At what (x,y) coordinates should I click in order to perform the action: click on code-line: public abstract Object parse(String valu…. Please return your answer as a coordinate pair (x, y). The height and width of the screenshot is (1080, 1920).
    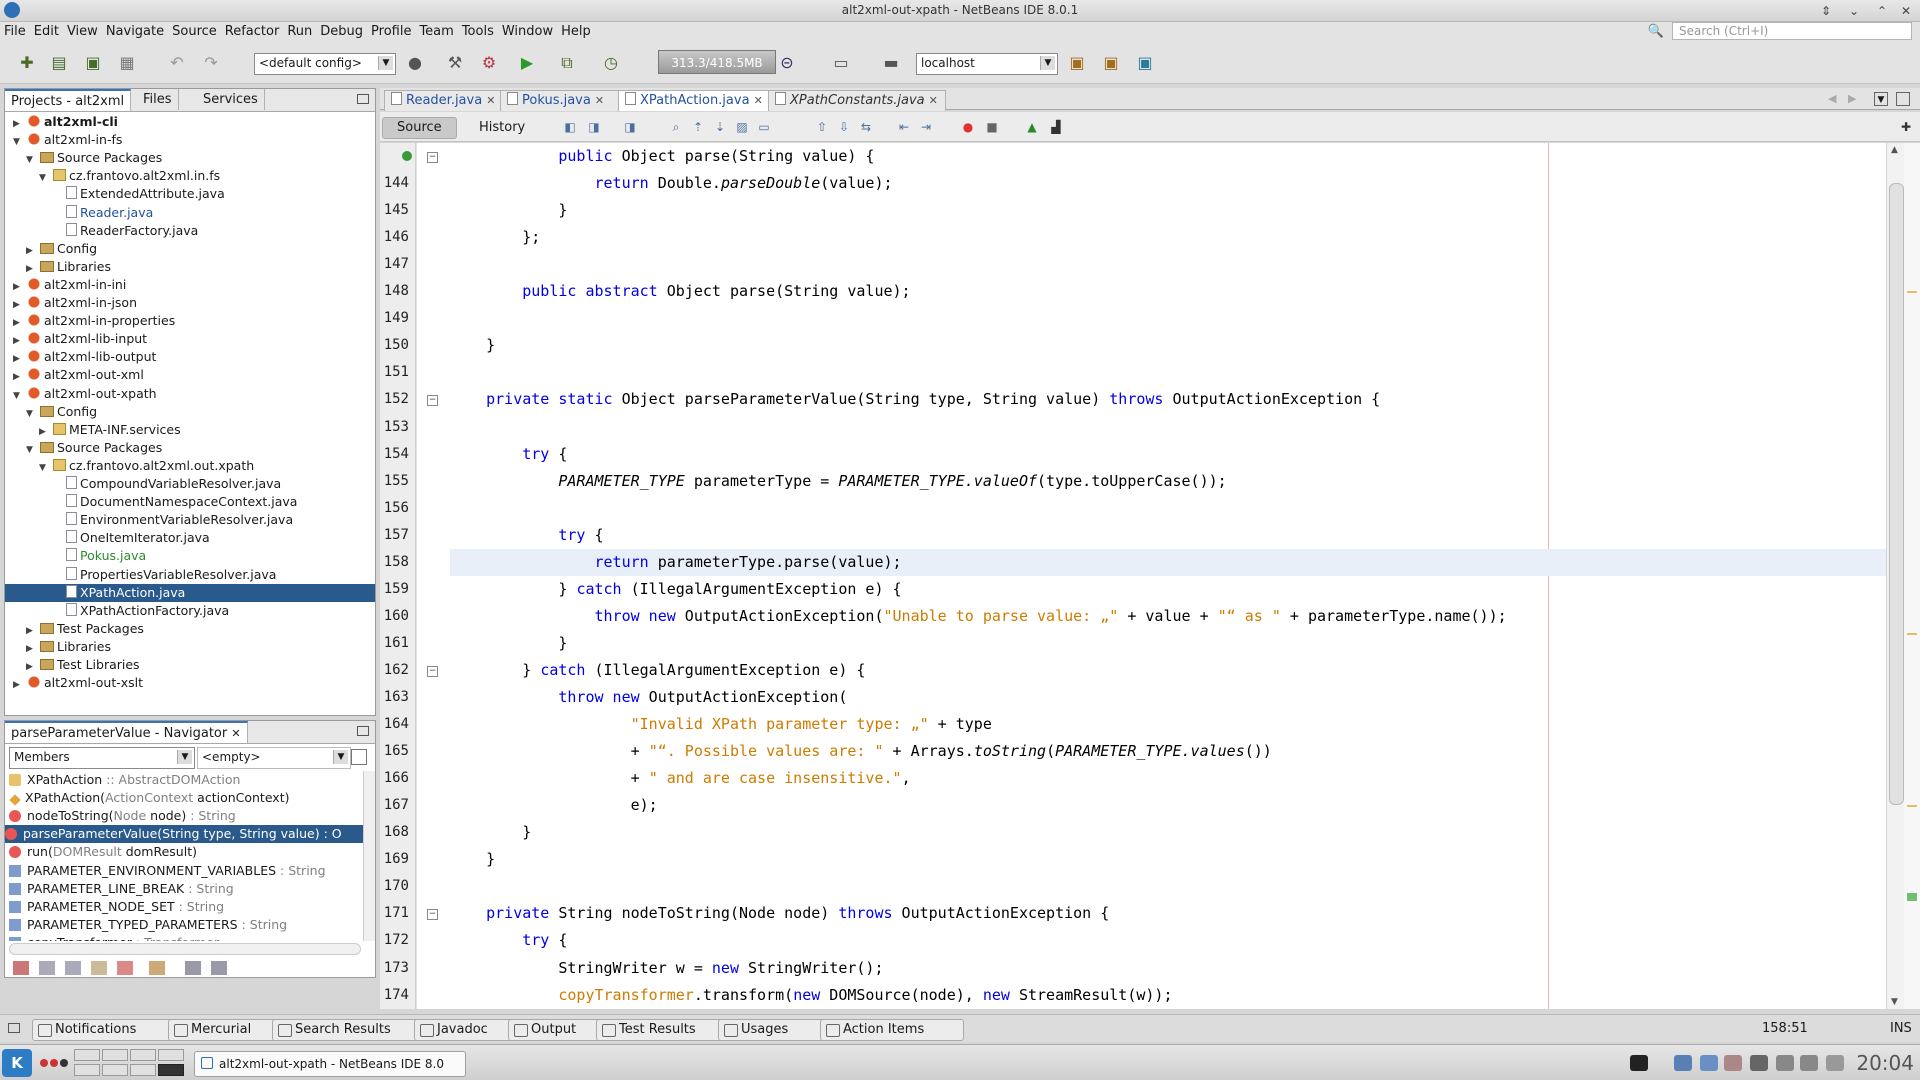
    Looking at the image, I should click on (1168, 291).